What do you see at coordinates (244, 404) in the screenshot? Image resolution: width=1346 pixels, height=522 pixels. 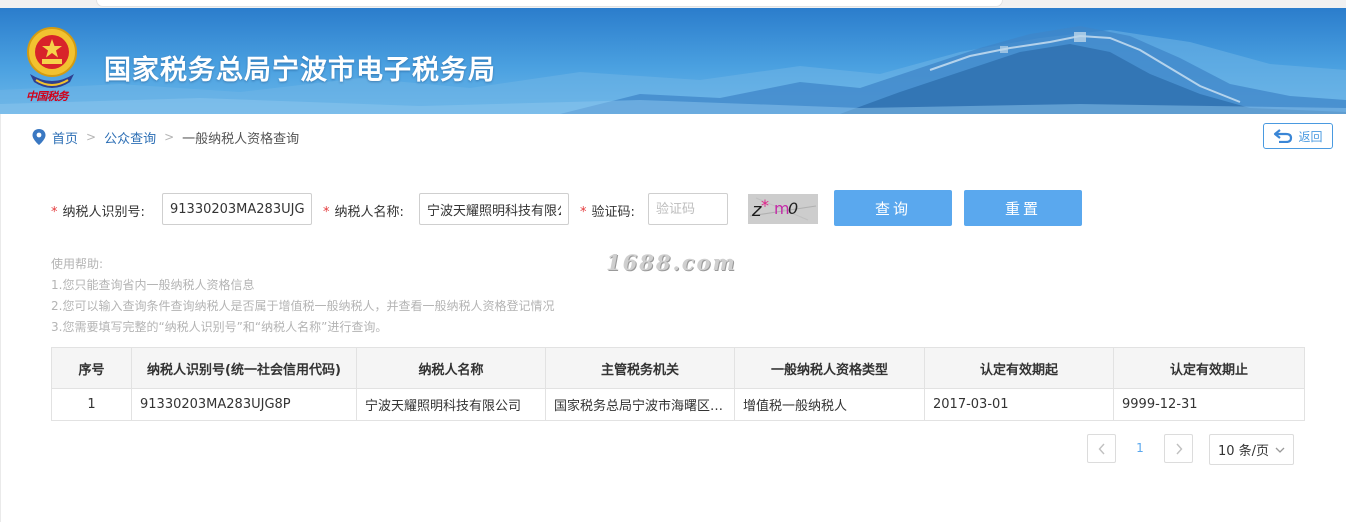 I see `table-cell-taxpayer-id: 91330203MA283UJG8P` at bounding box center [244, 404].